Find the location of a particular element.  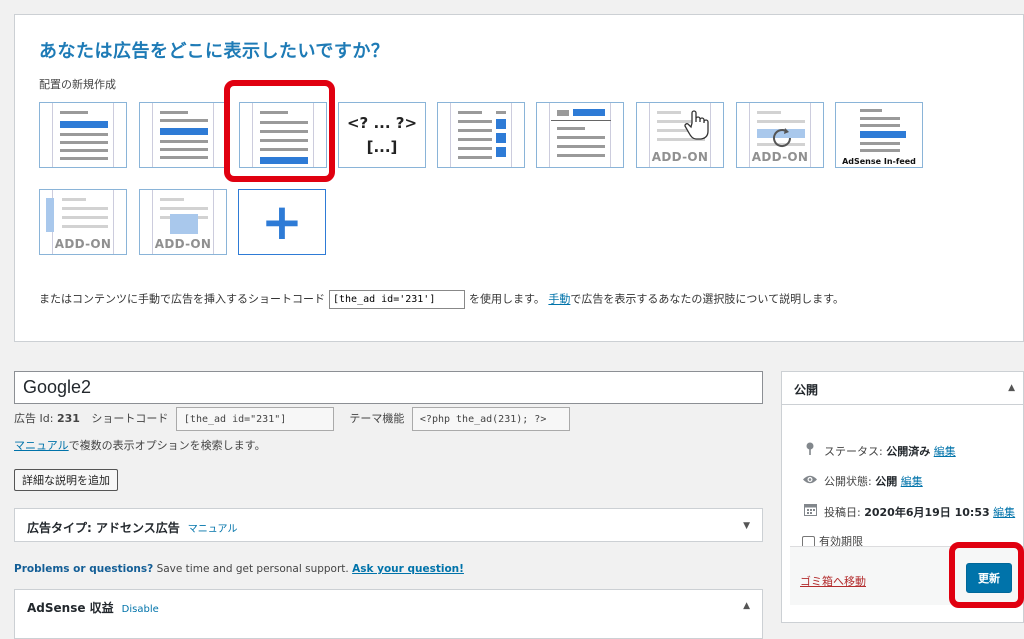

visibility-row: 公開状態: 公開 編集 is located at coordinates (862, 481).